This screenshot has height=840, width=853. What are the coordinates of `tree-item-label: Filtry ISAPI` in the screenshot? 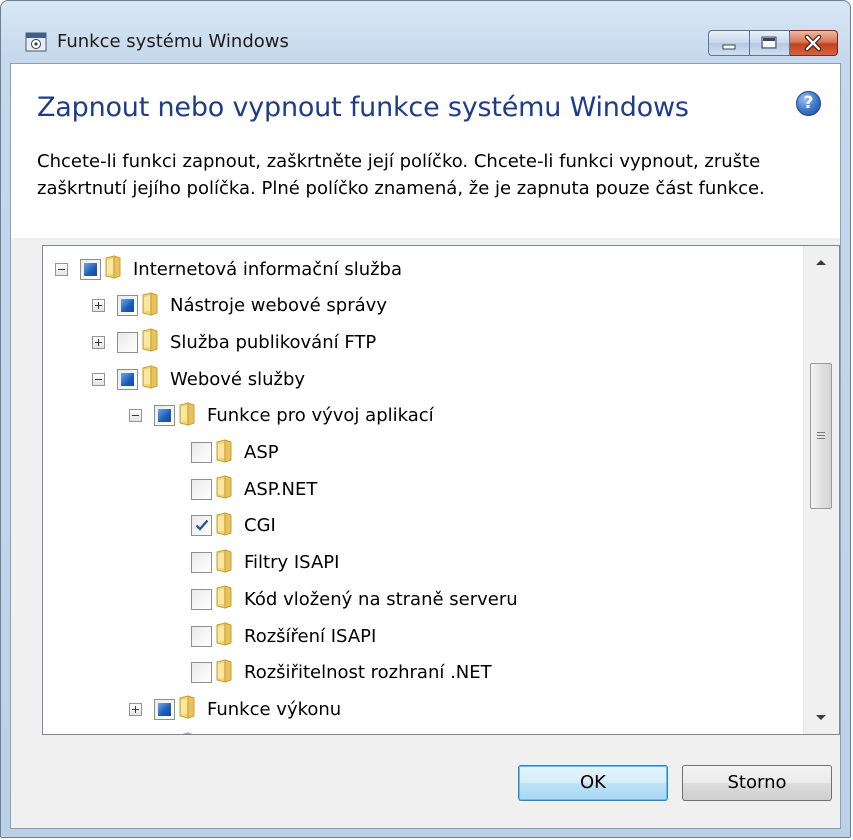 It's located at (292, 563).